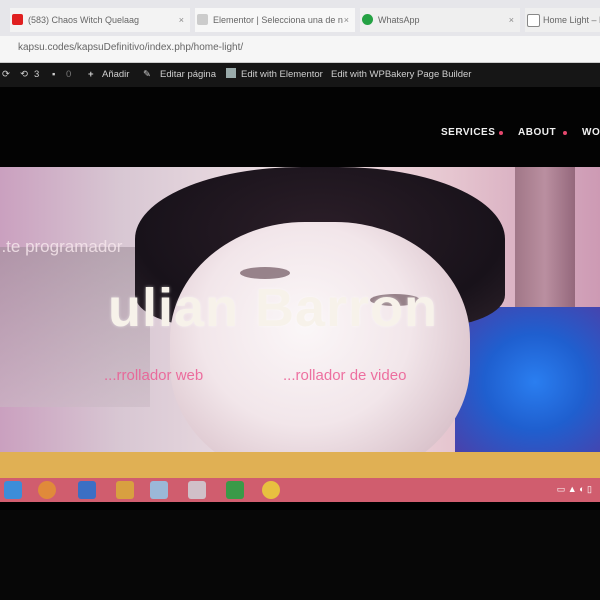 This screenshot has height=600, width=600. I want to click on firefox-icon, so click(47, 490).